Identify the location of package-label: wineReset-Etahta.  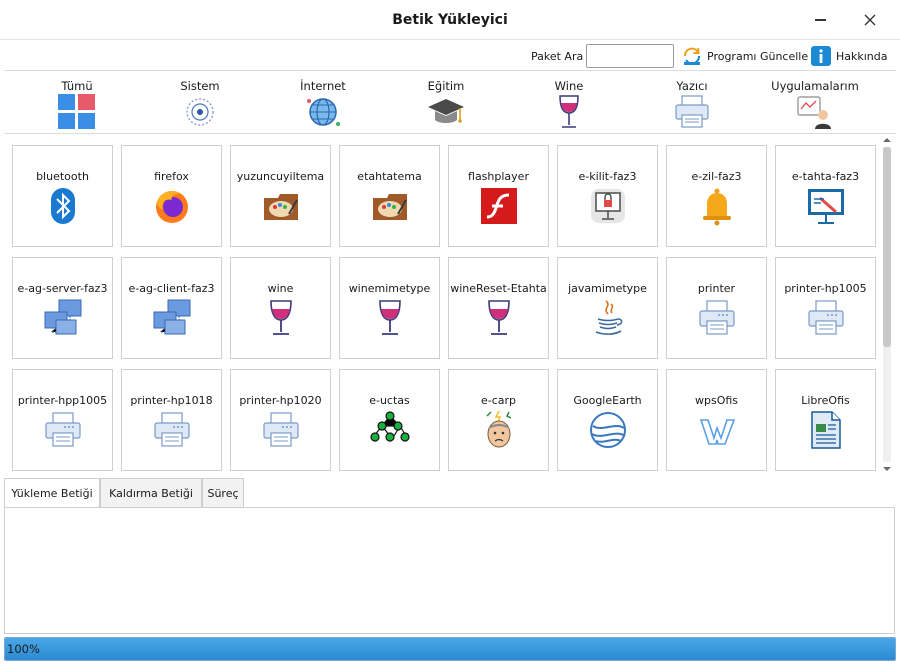
(498, 288).